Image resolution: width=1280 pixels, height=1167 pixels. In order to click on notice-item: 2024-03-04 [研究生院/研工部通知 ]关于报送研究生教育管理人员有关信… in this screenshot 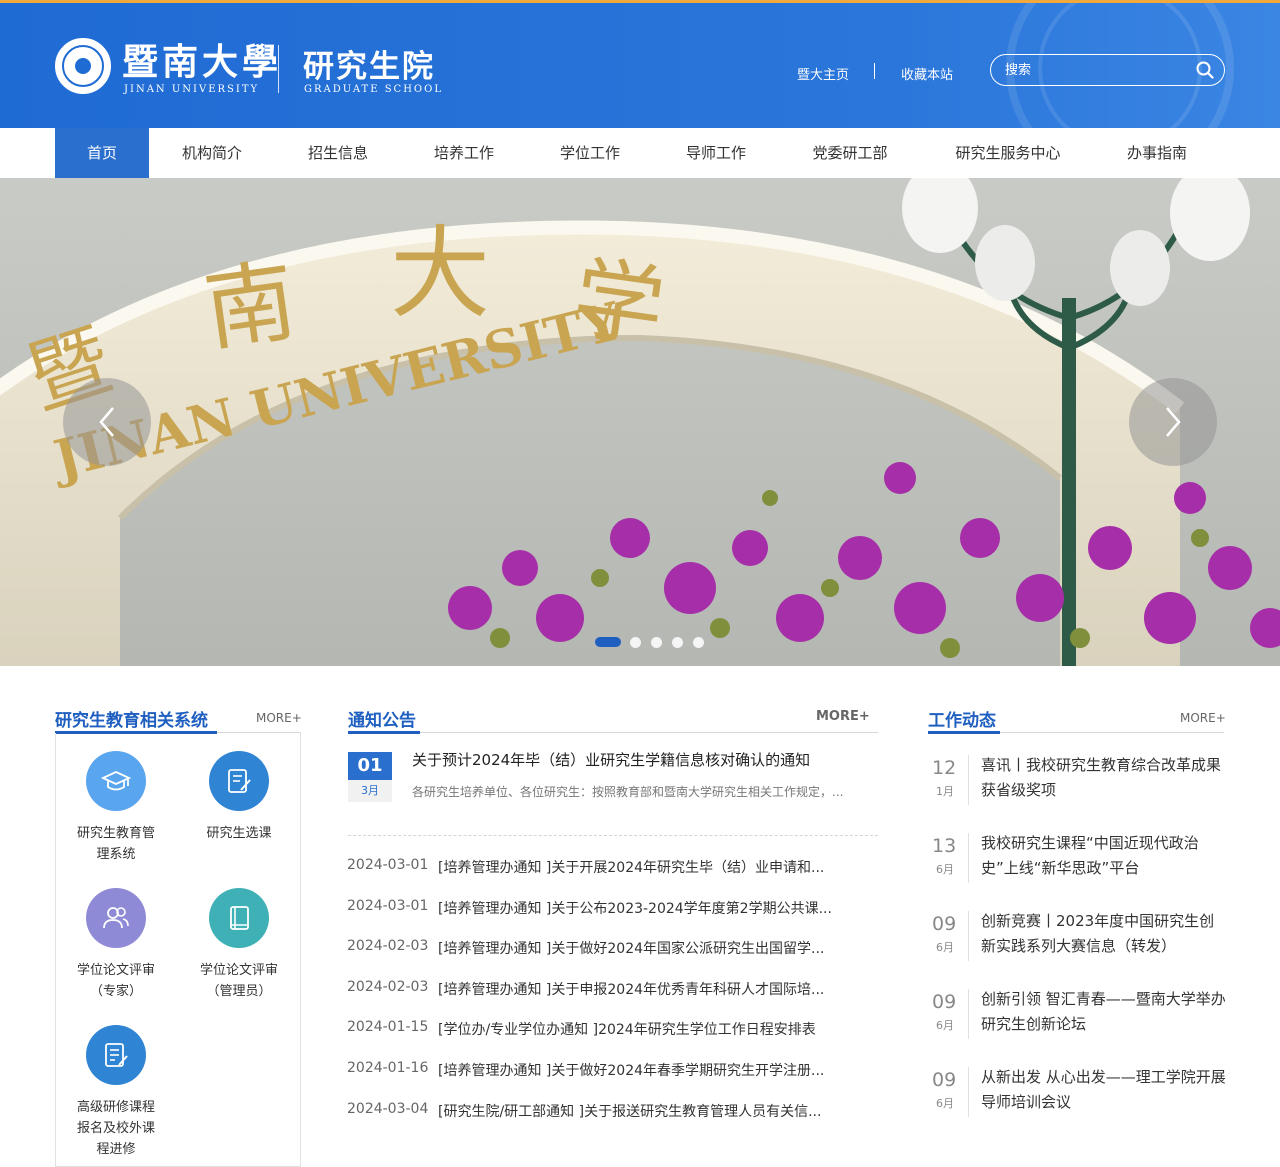, I will do `click(613, 1113)`.